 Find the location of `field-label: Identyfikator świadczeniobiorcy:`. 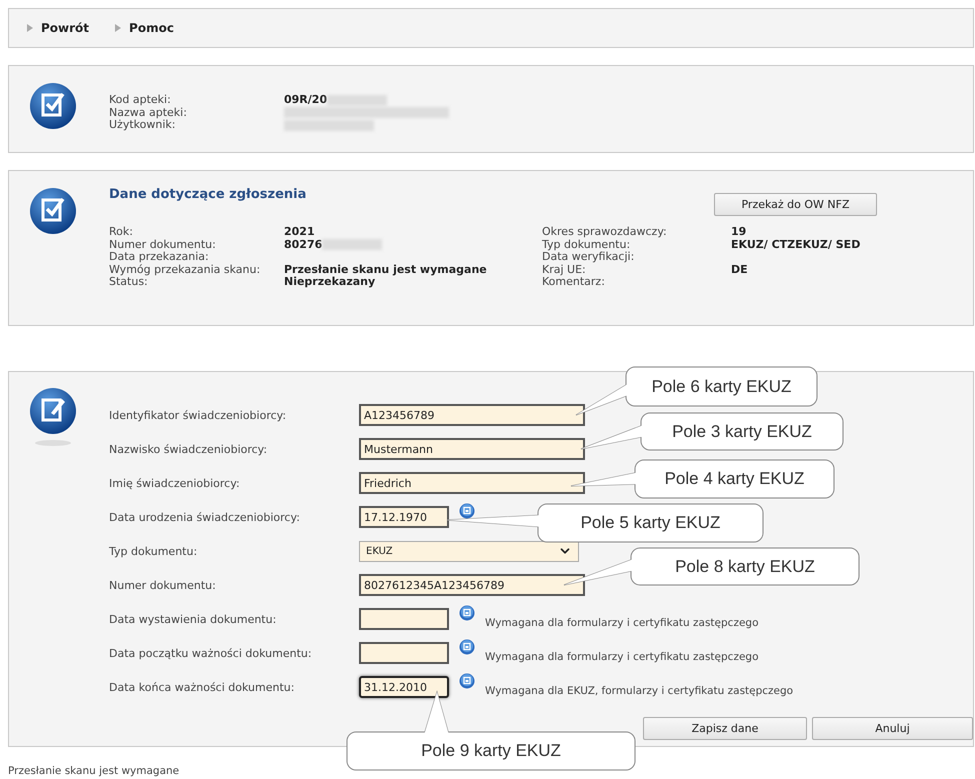

field-label: Identyfikator świadczeniobiorcy: is located at coordinates (198, 415).